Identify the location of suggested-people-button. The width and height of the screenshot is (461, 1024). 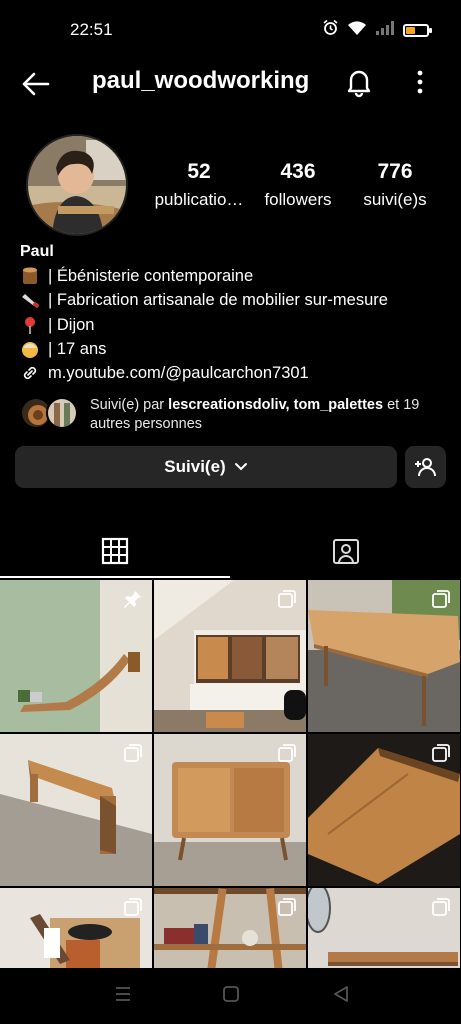
(425, 467).